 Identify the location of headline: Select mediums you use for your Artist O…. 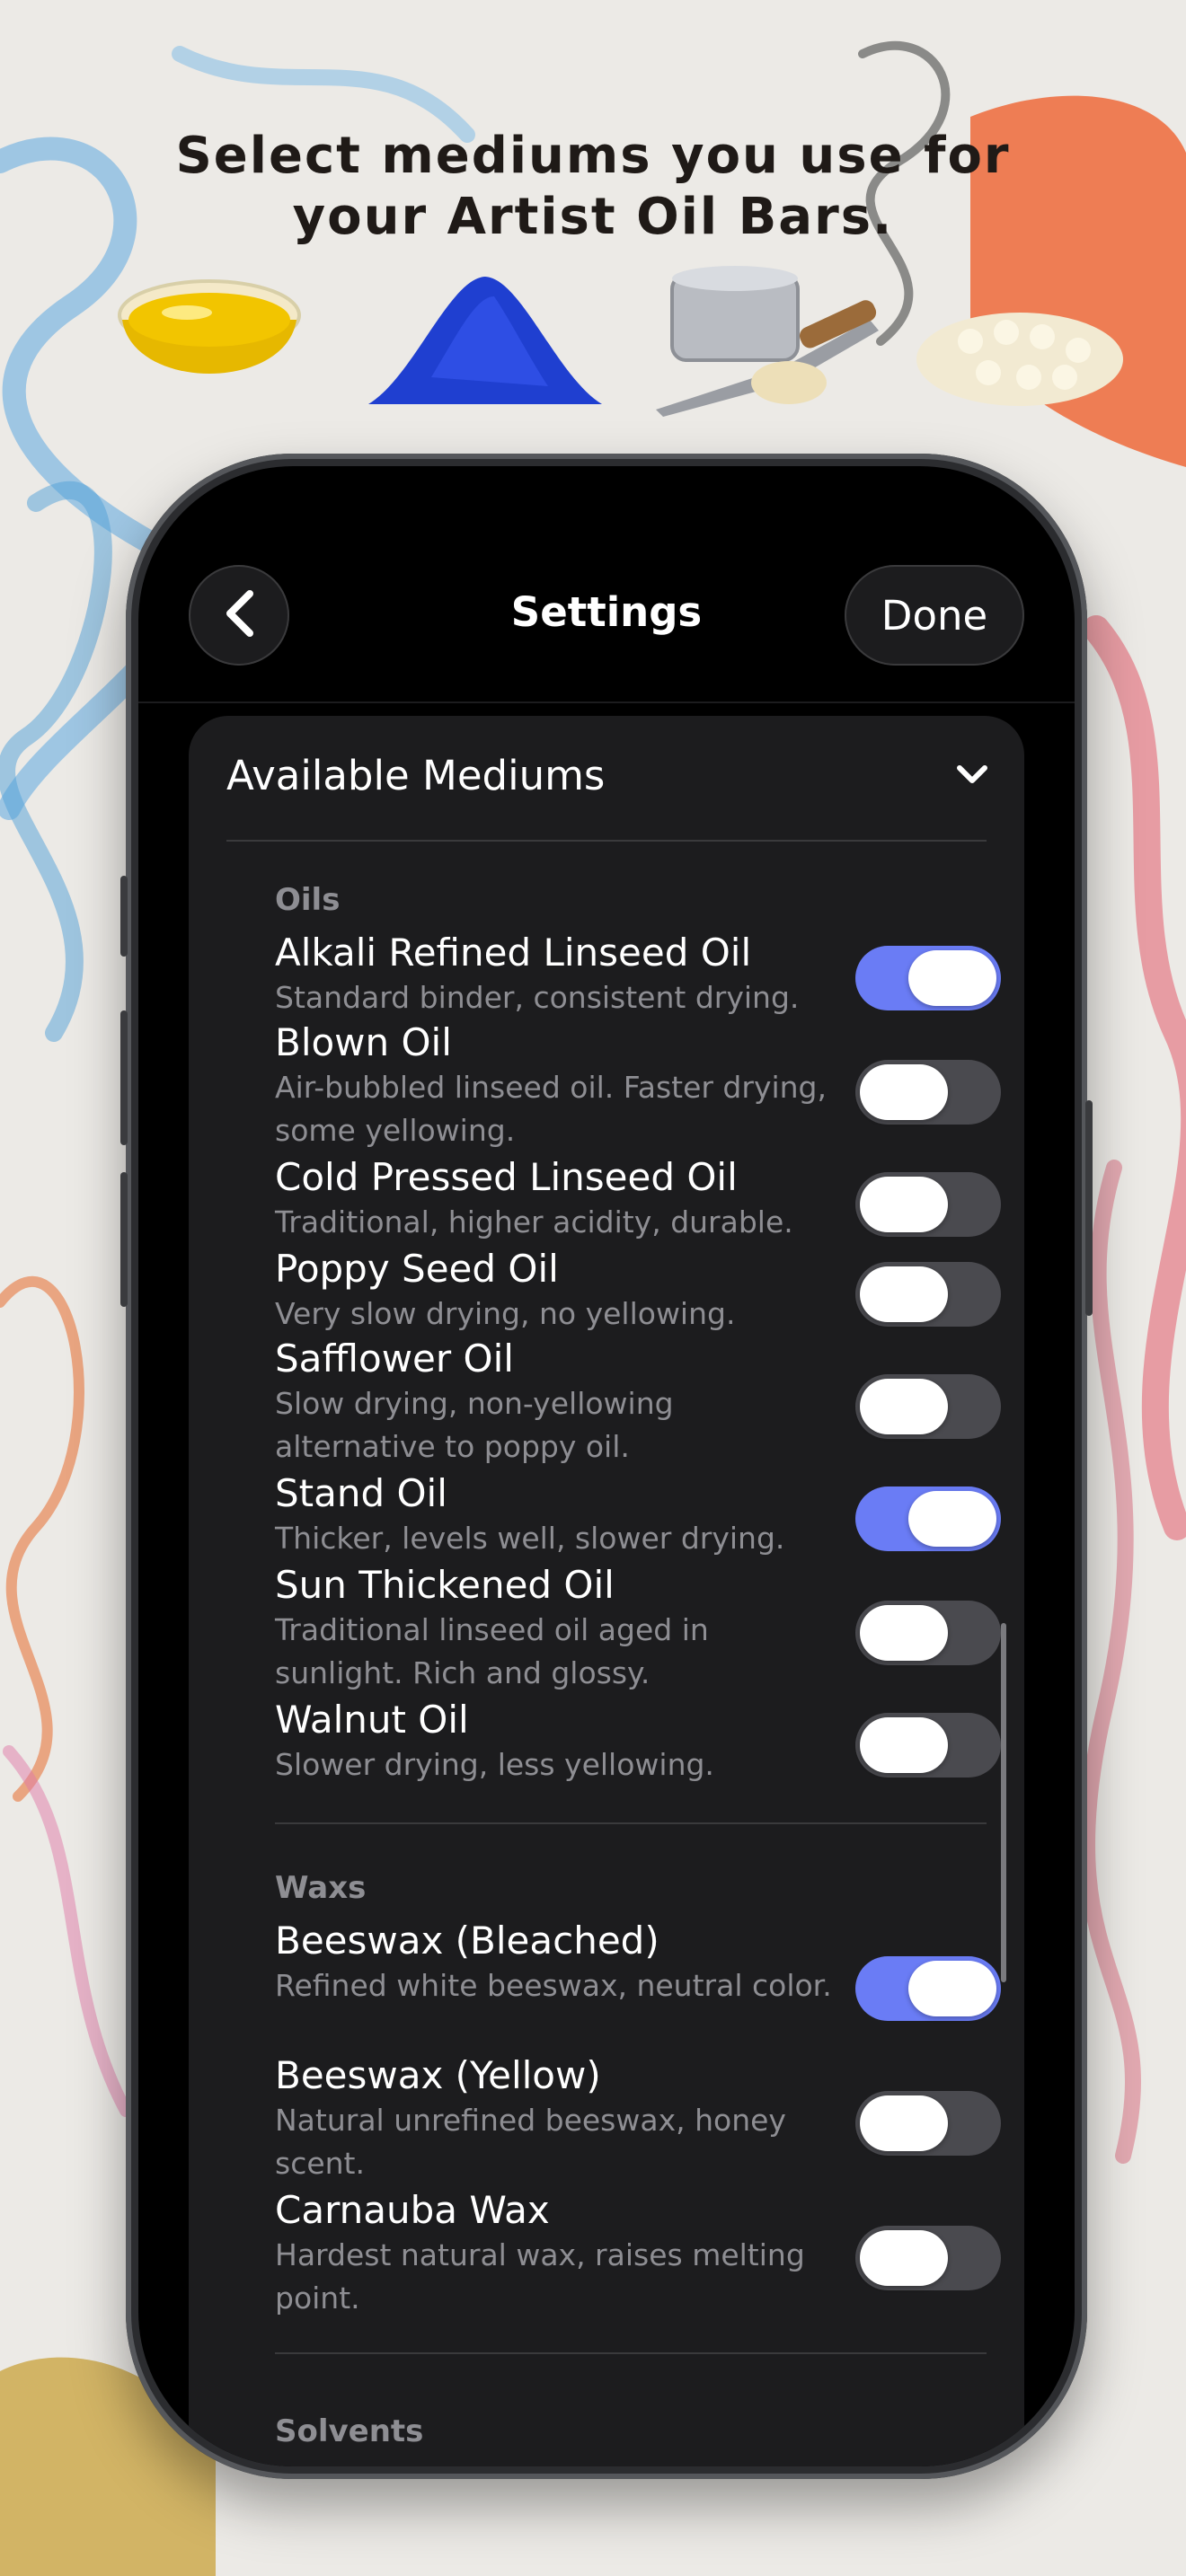
(593, 187).